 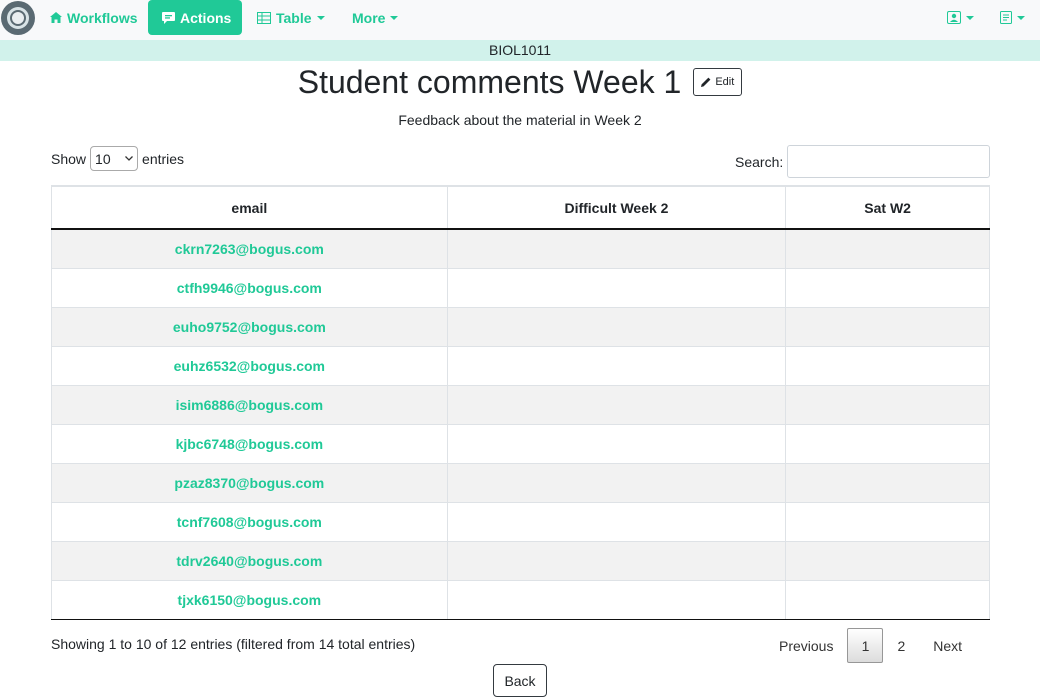 What do you see at coordinates (163, 158) in the screenshot?
I see `entries-label: entries` at bounding box center [163, 158].